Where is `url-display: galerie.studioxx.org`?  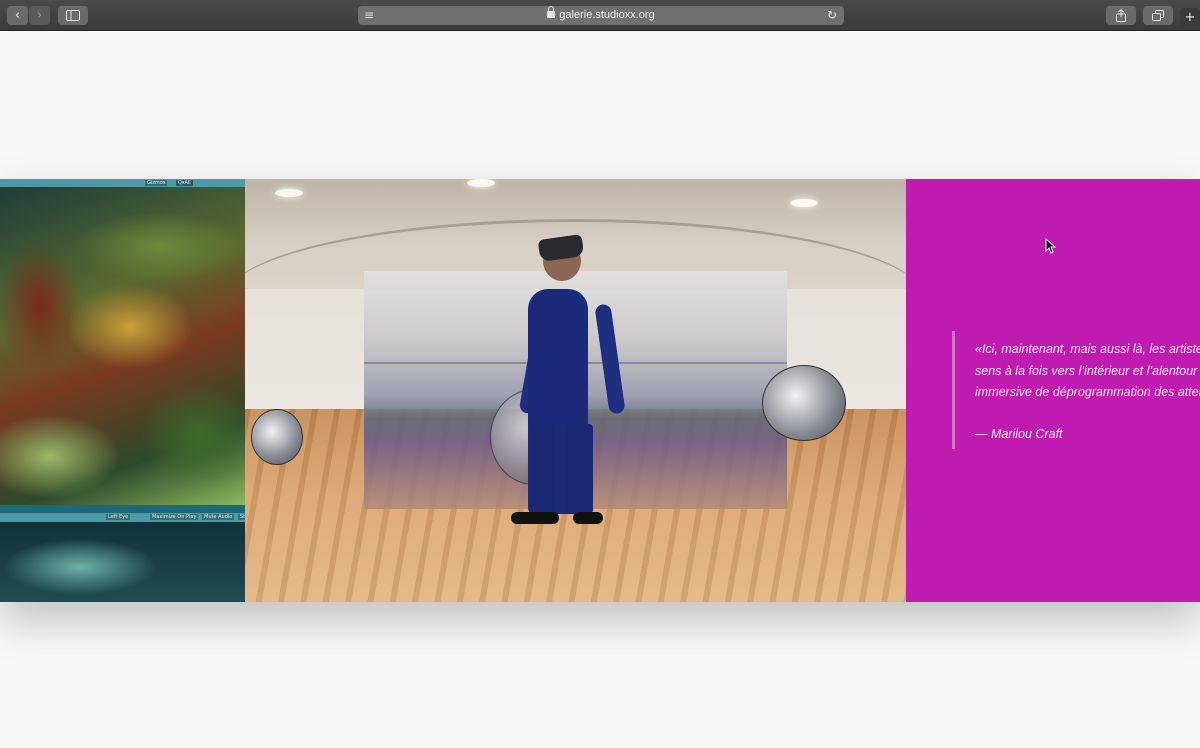 url-display: galerie.studioxx.org is located at coordinates (601, 15).